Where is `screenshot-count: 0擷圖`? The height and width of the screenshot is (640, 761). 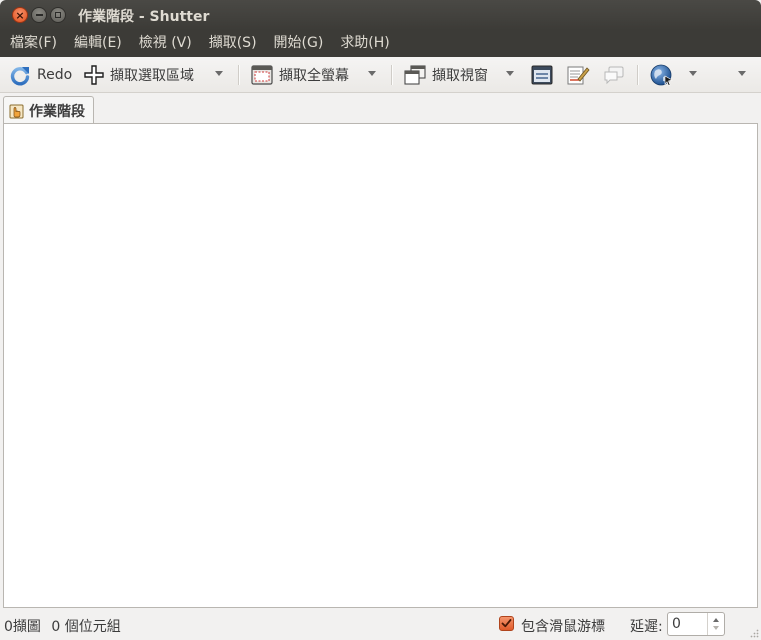 screenshot-count: 0擷圖 is located at coordinates (22, 627).